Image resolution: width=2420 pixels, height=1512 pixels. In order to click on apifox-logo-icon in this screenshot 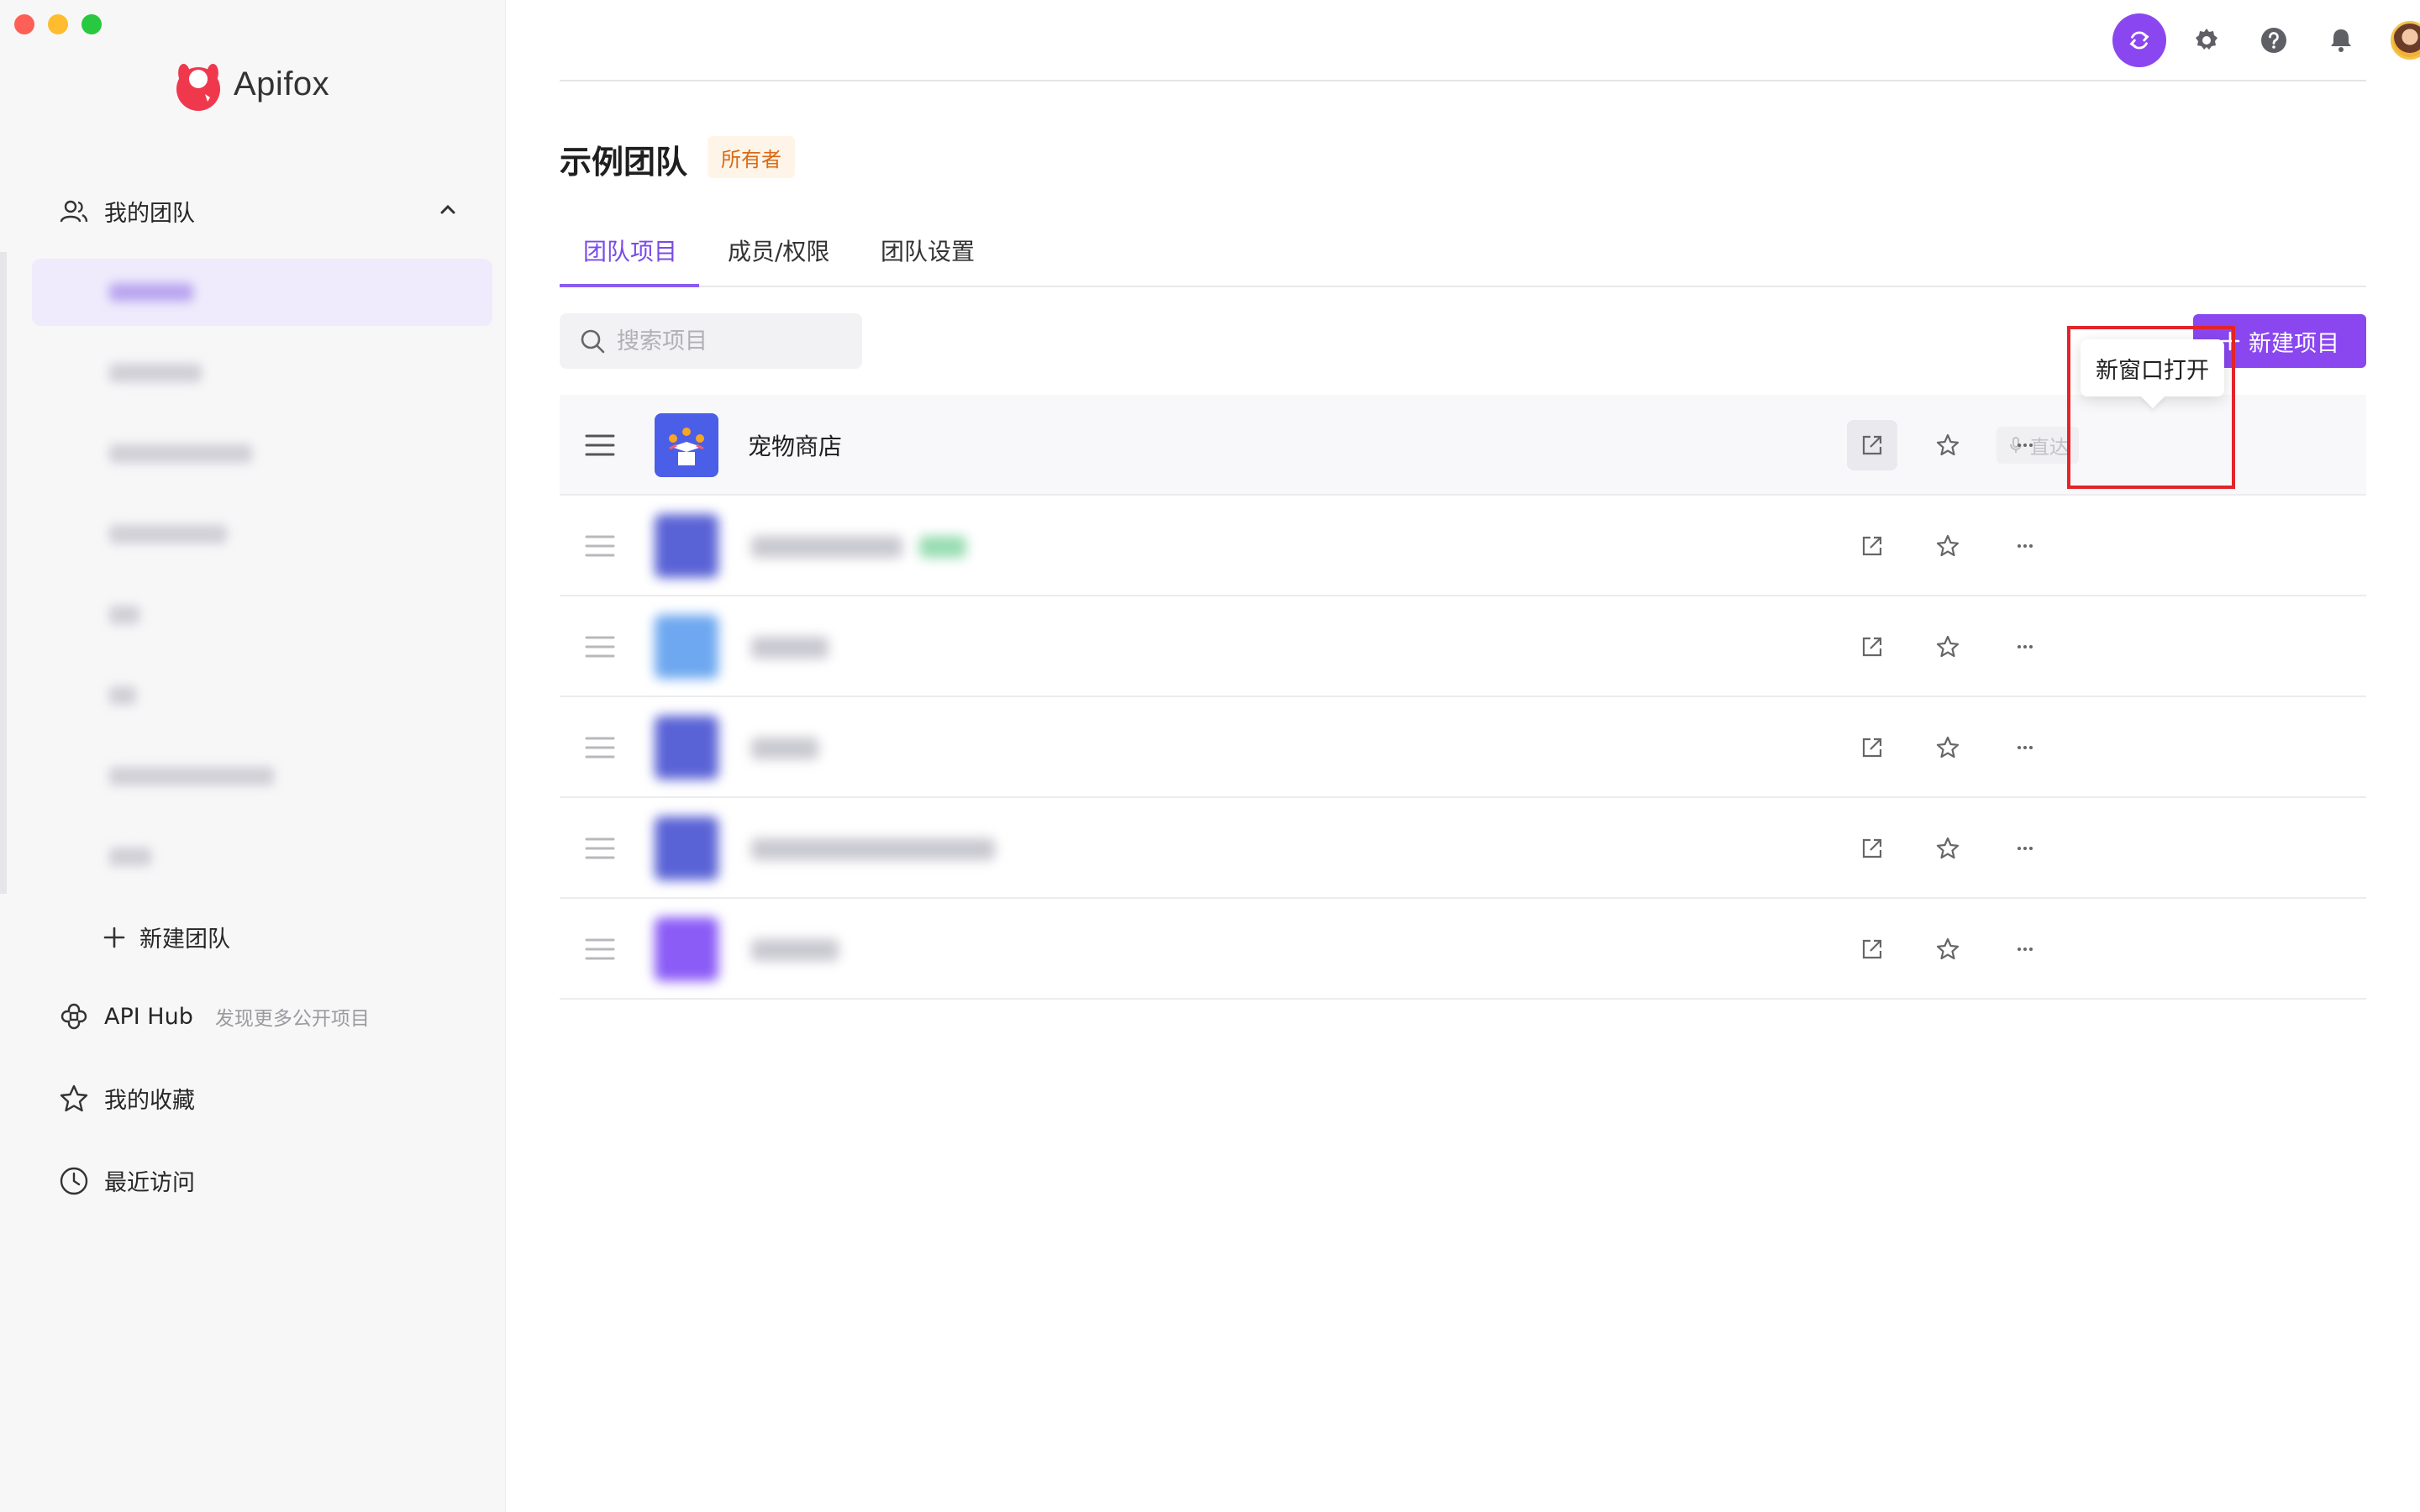, I will do `click(198, 87)`.